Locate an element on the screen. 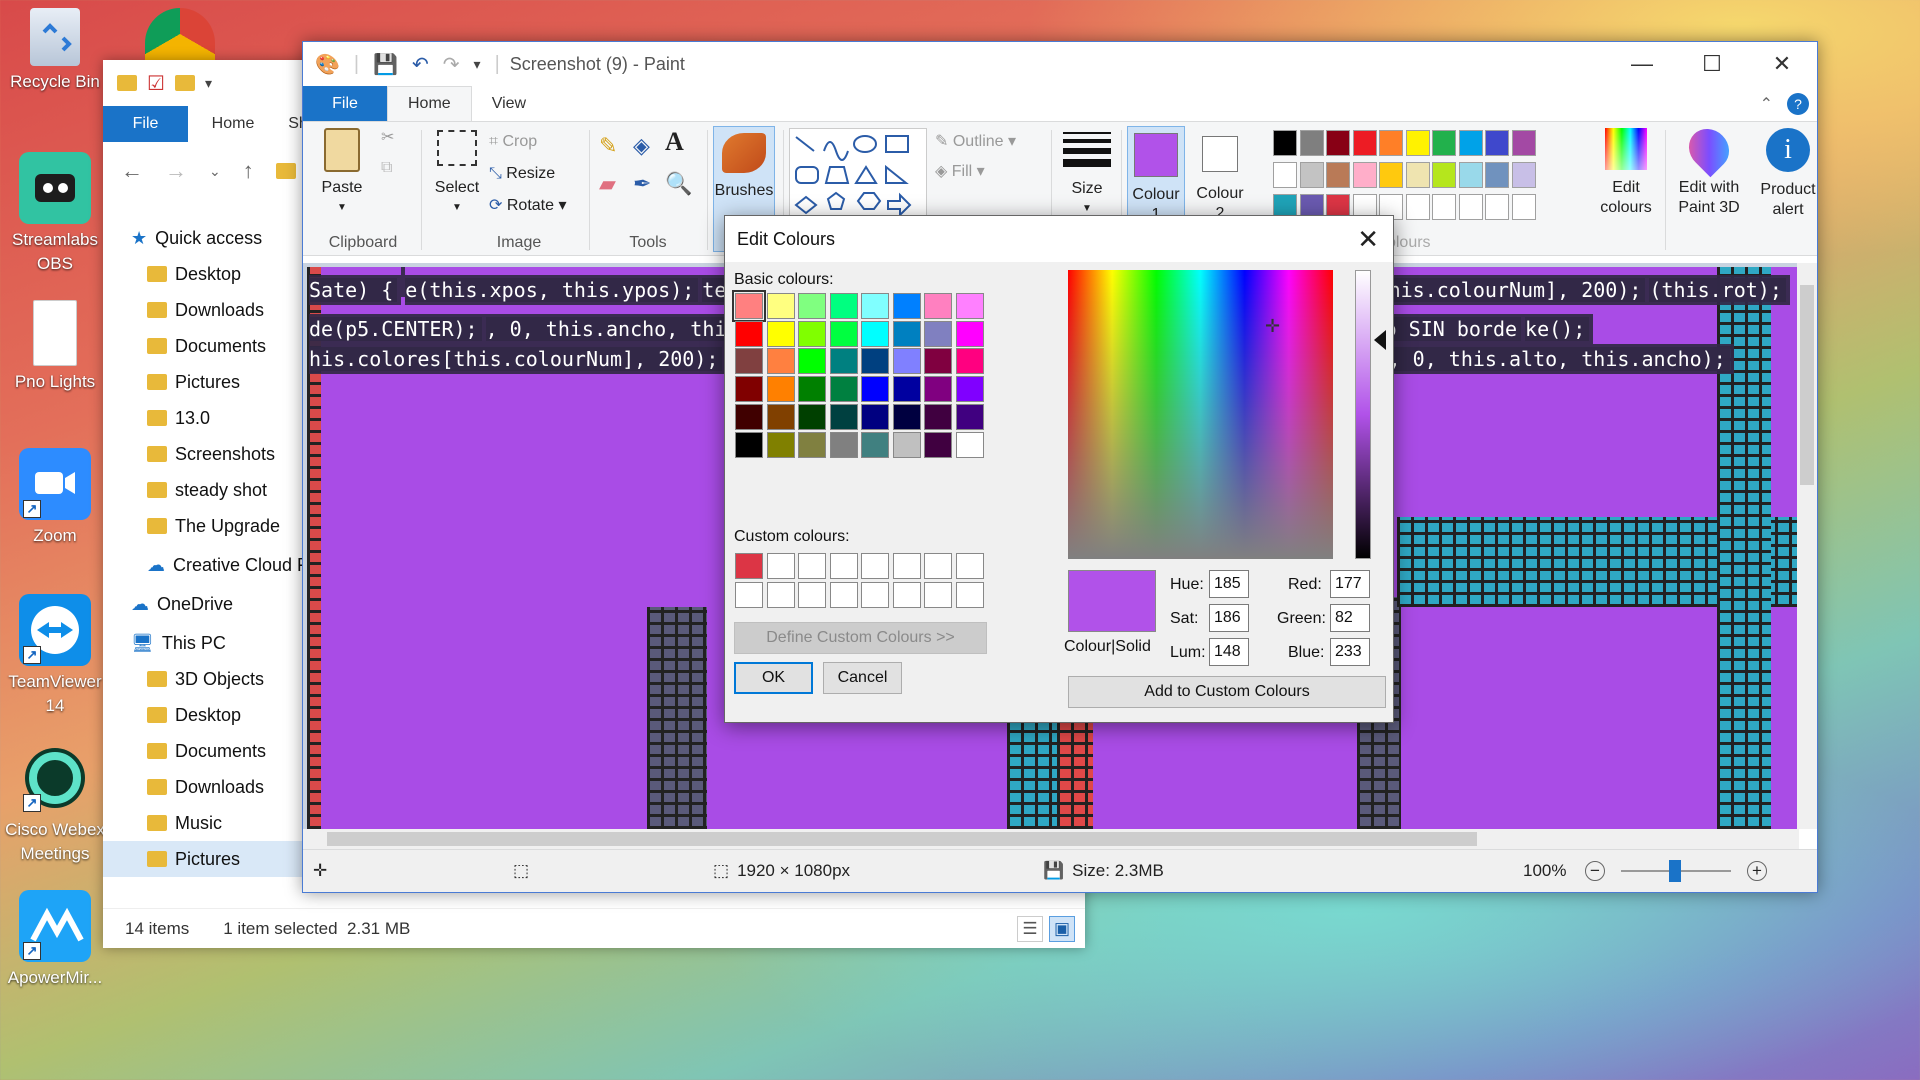 The width and height of the screenshot is (1920, 1080). dialog-close-button: ✕ is located at coordinates (1368, 239).